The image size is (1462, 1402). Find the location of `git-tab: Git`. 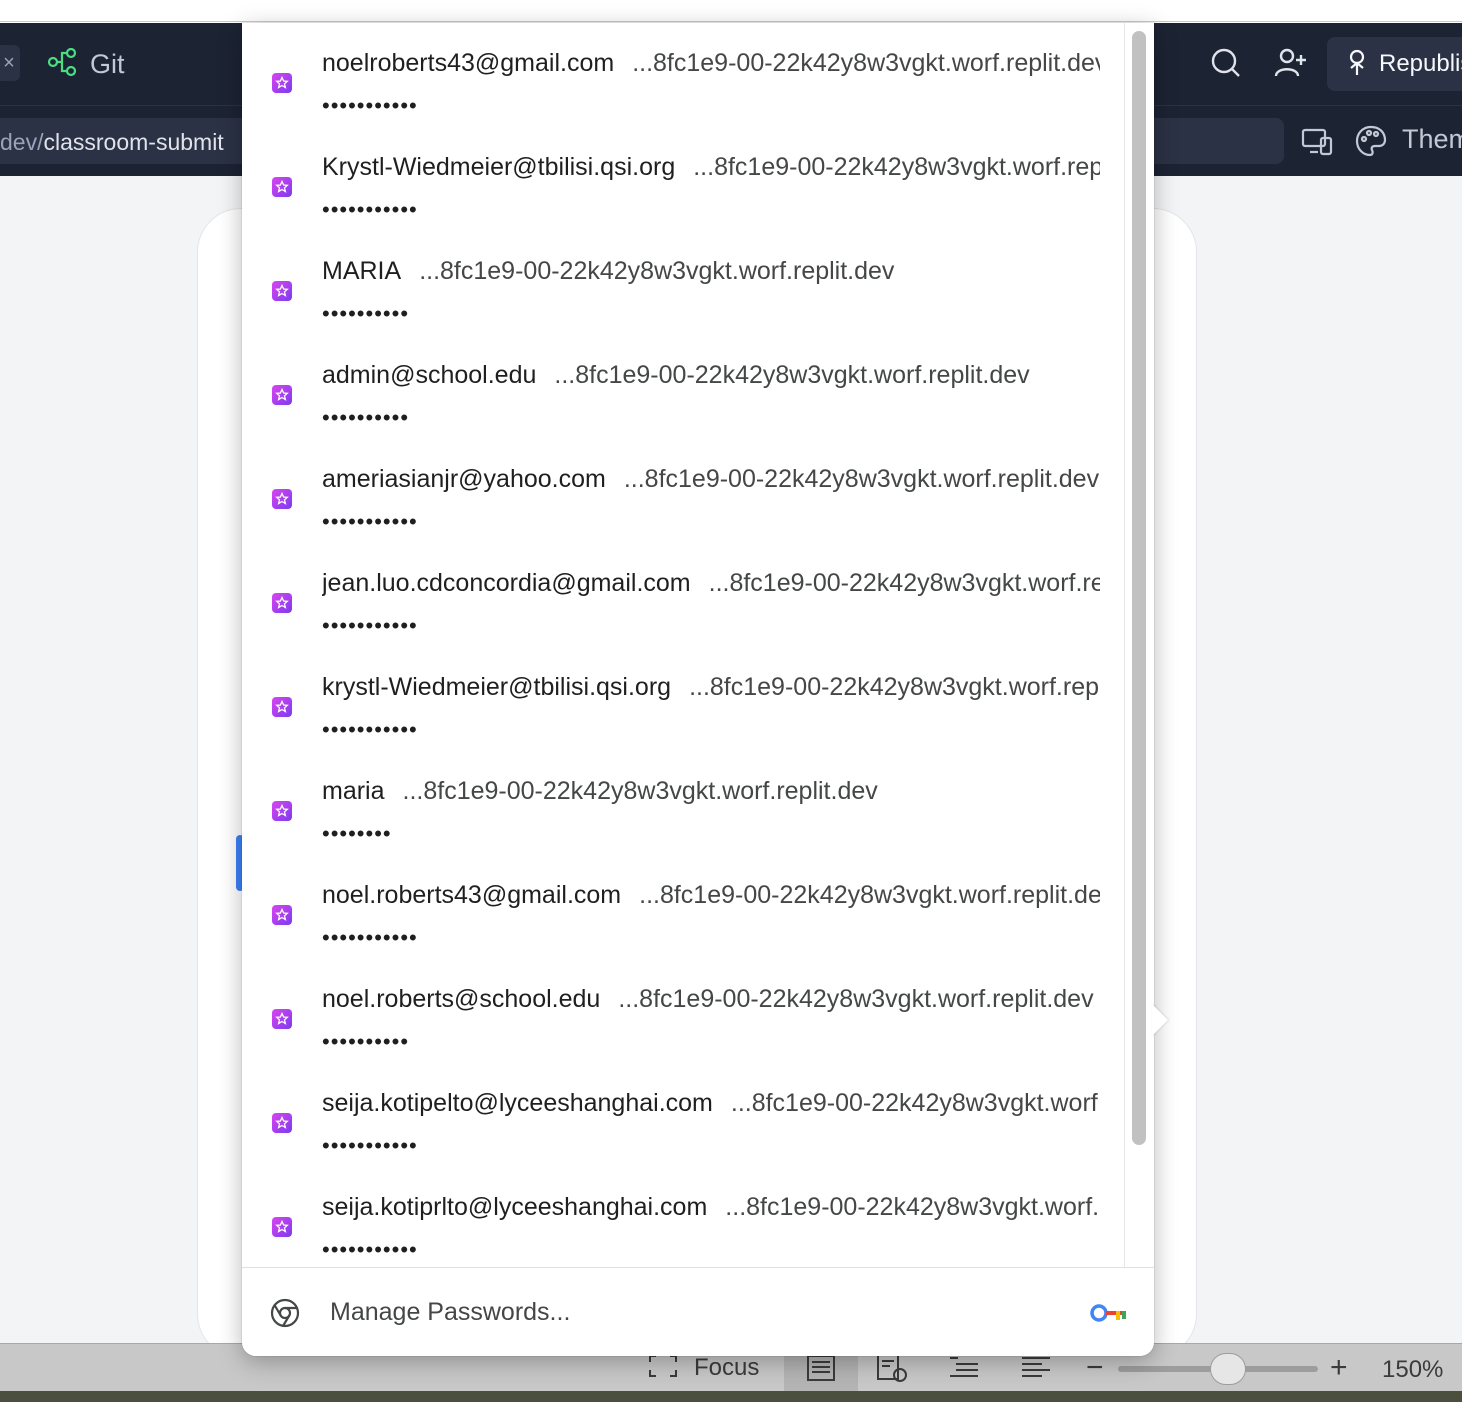

git-tab: Git is located at coordinates (85, 64).